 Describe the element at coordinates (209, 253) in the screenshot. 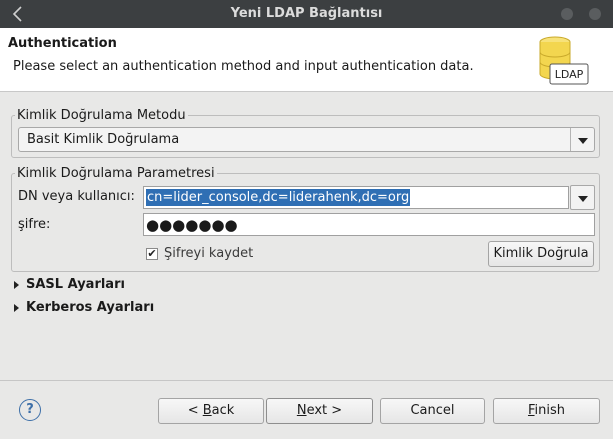

I see `save-password-label: Şifreyi kaydet` at that location.